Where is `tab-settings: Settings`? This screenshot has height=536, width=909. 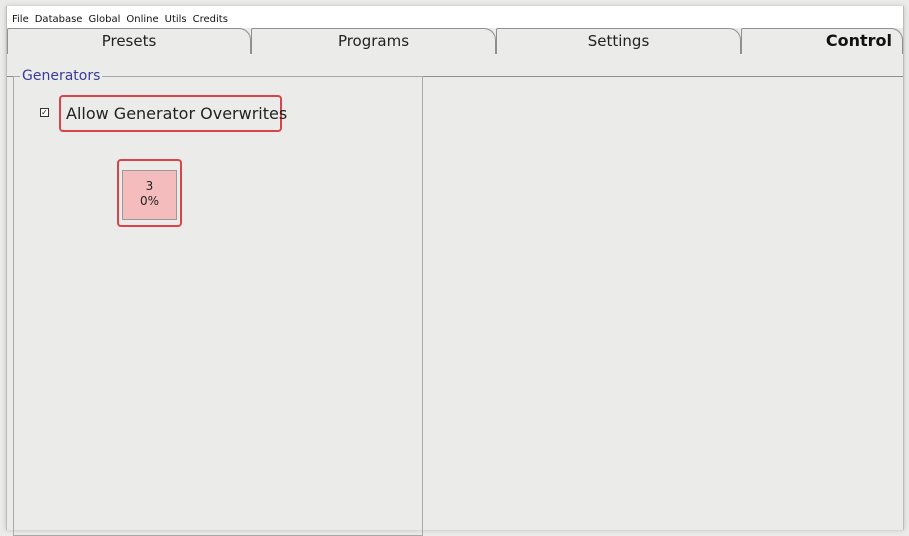 tab-settings: Settings is located at coordinates (618, 41).